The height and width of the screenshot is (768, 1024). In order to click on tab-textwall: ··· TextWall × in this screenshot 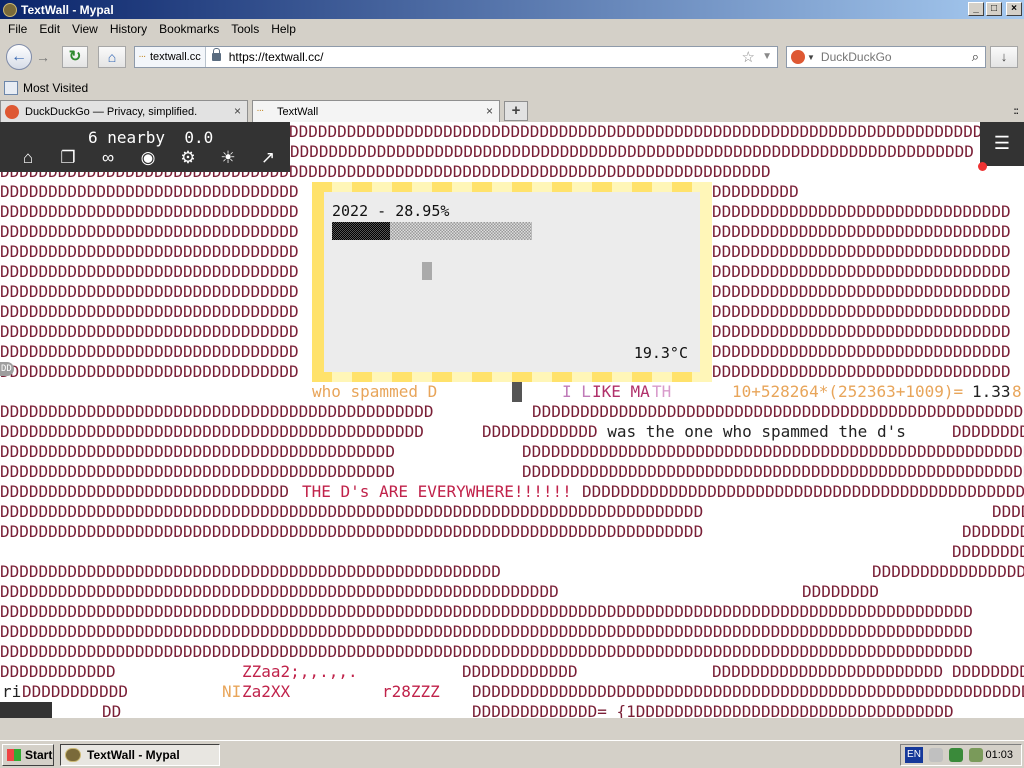, I will do `click(376, 111)`.